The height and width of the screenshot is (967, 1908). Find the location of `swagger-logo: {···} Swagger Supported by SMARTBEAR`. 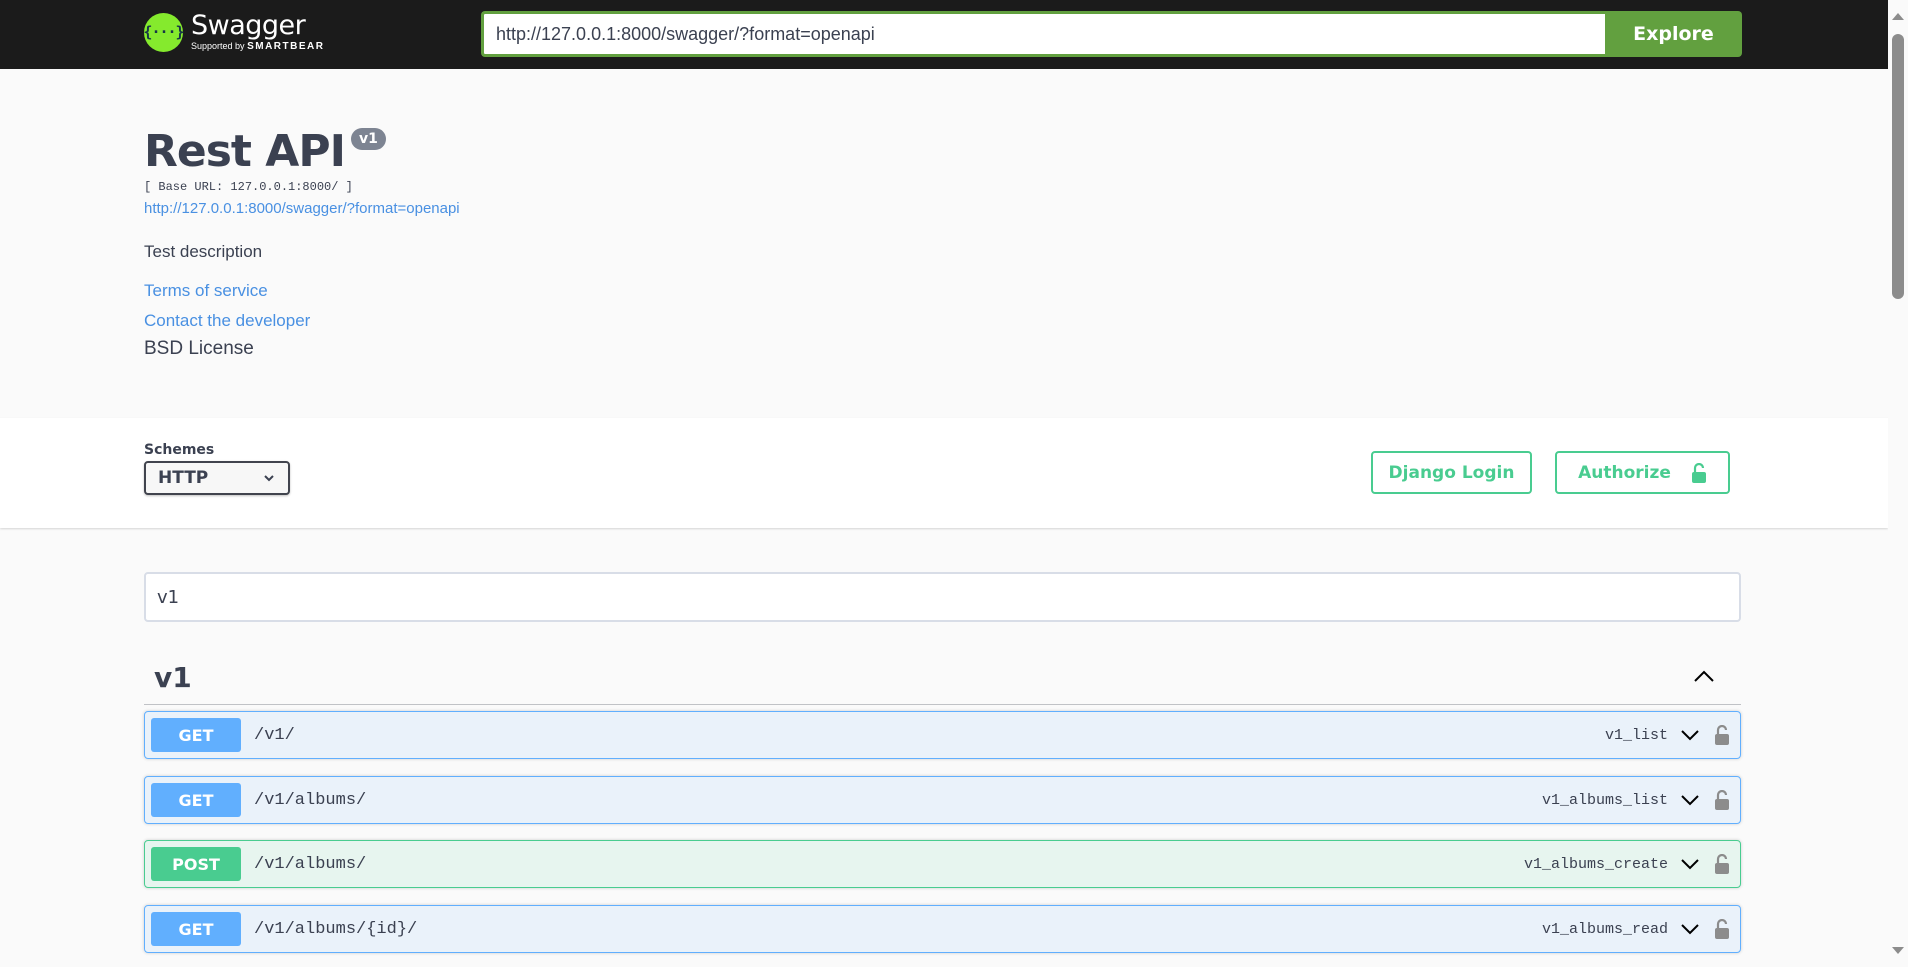

swagger-logo: {···} Swagger Supported by SMARTBEAR is located at coordinates (233, 31).